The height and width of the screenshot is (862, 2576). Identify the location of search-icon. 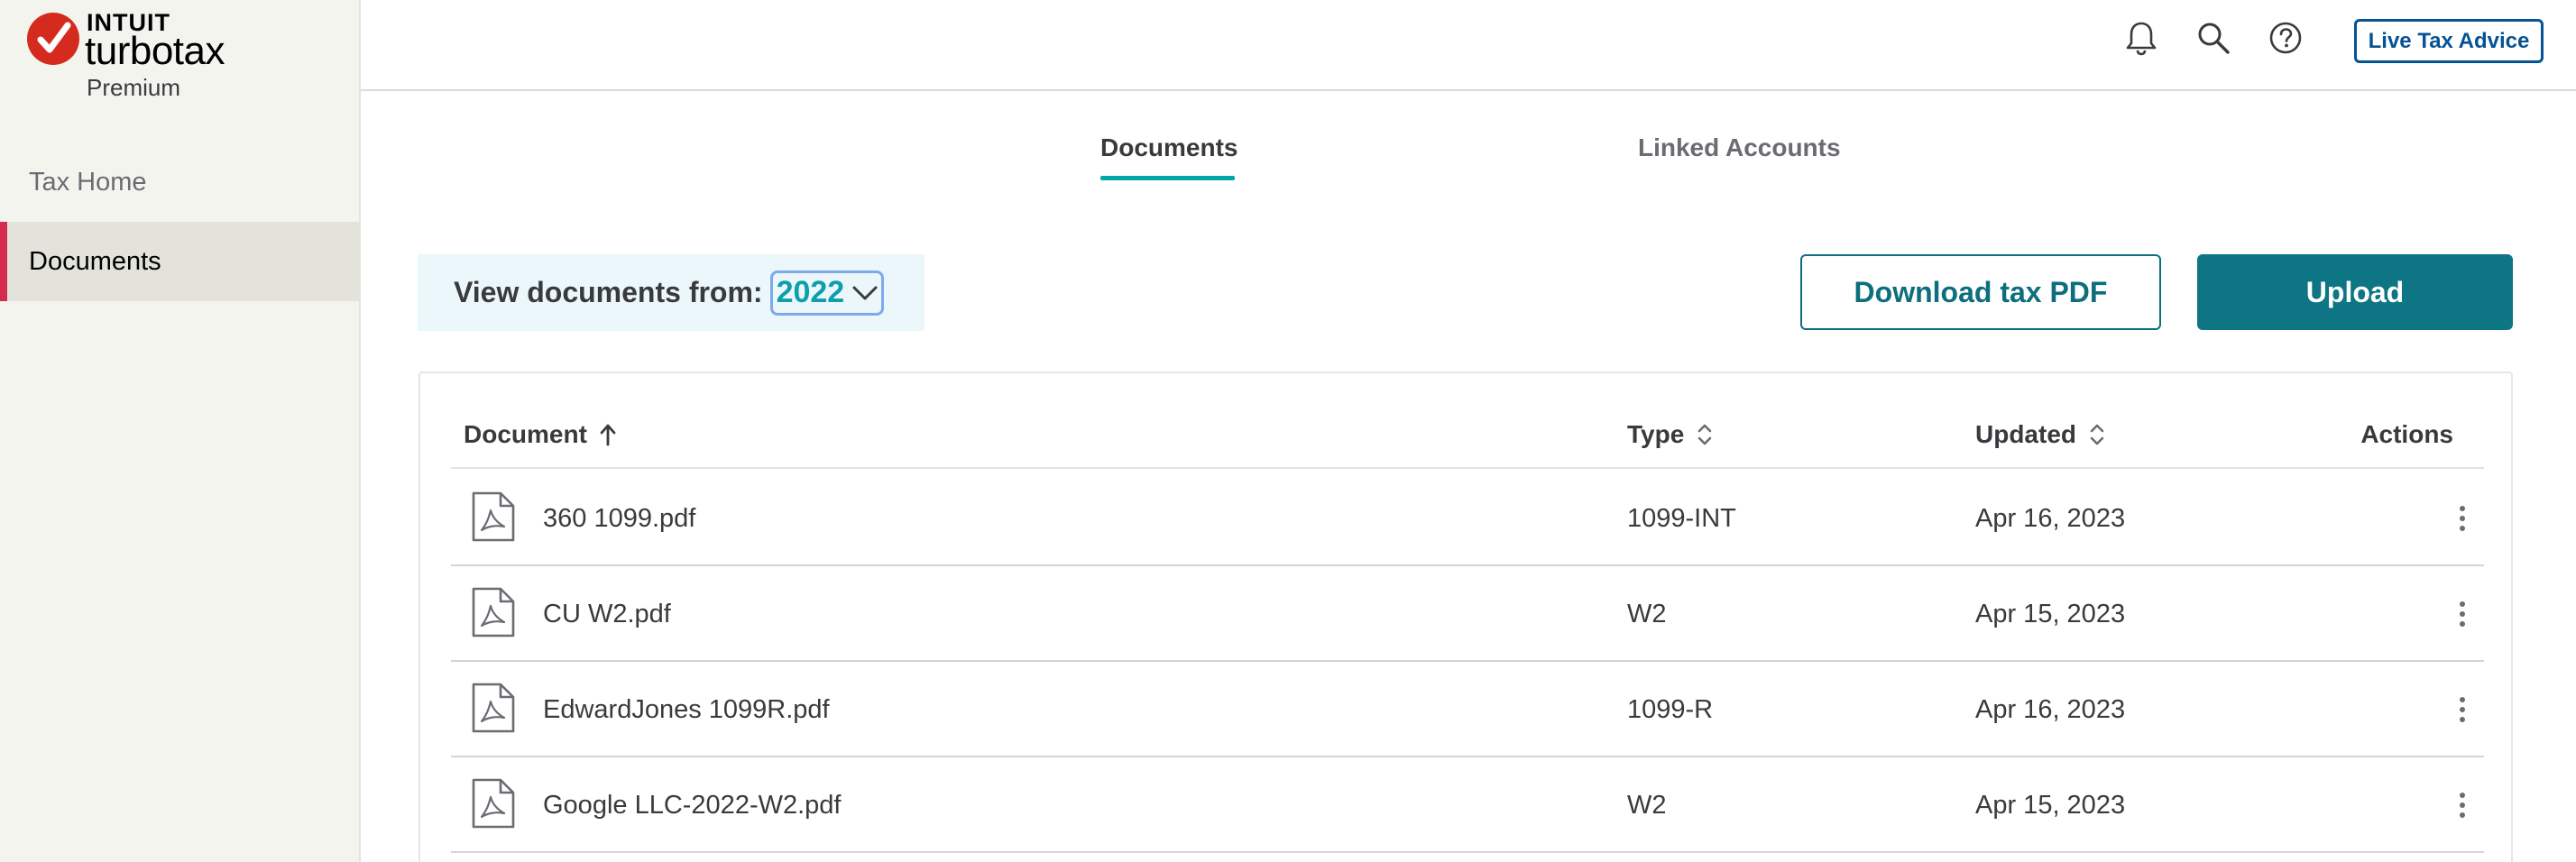
(2213, 38).